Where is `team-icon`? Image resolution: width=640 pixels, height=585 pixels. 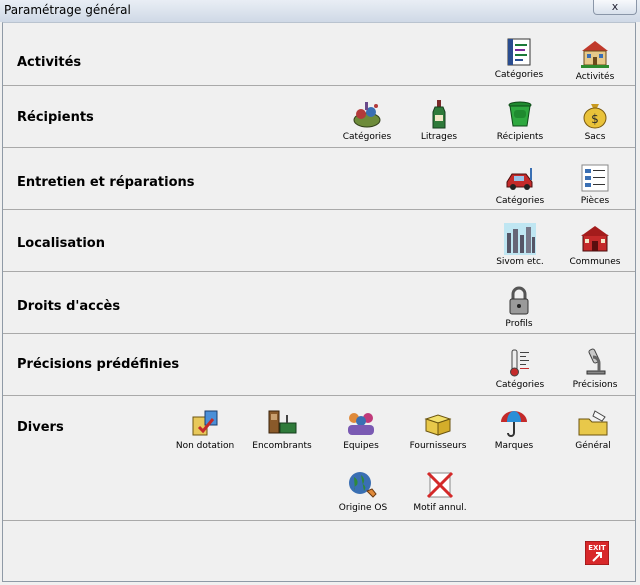
team-icon is located at coordinates (361, 424).